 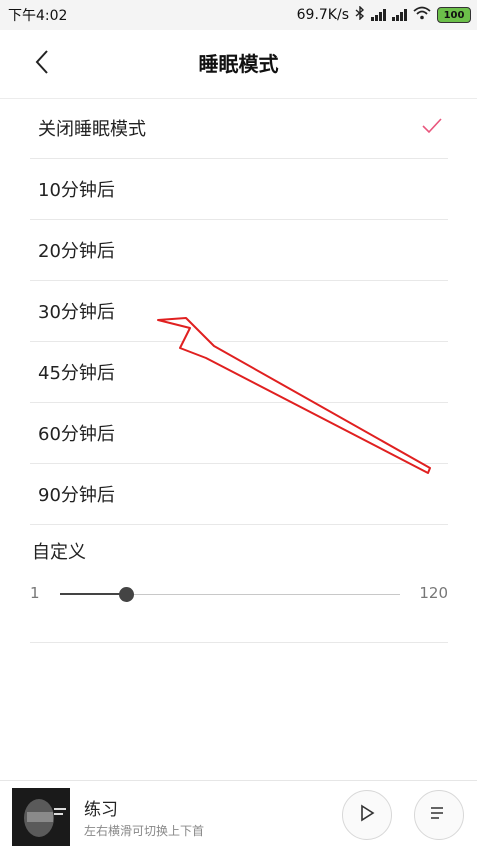 I want to click on check-icon, so click(x=432, y=128).